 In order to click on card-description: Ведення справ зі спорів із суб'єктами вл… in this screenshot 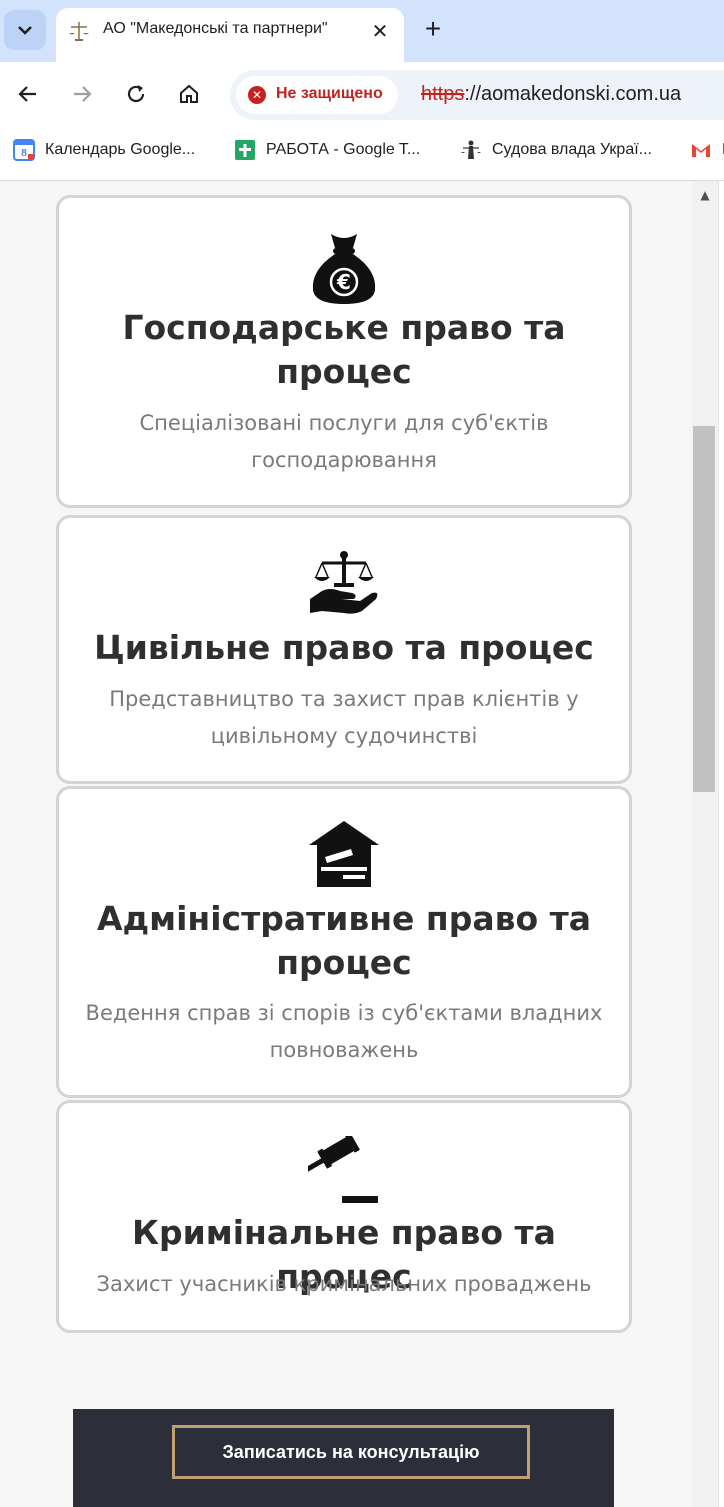, I will do `click(344, 1031)`.